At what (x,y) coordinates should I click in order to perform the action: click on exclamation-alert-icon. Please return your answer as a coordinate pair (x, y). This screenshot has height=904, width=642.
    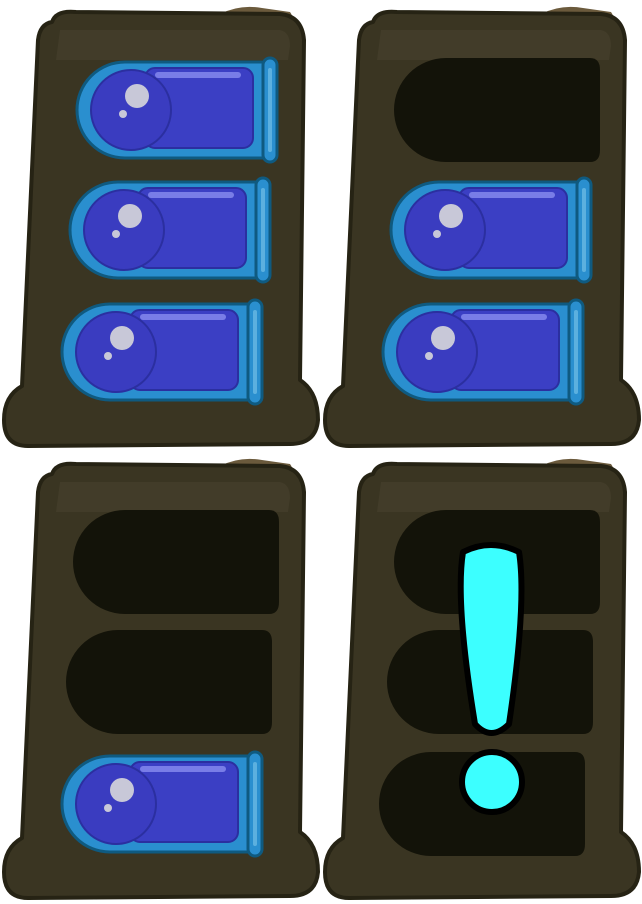
    Looking at the image, I should click on (491, 678).